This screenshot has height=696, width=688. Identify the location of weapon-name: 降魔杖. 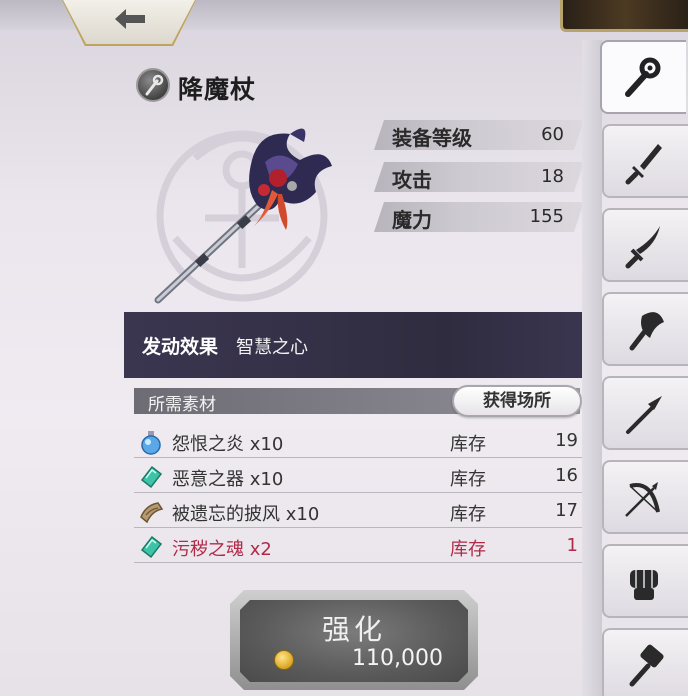
(217, 89).